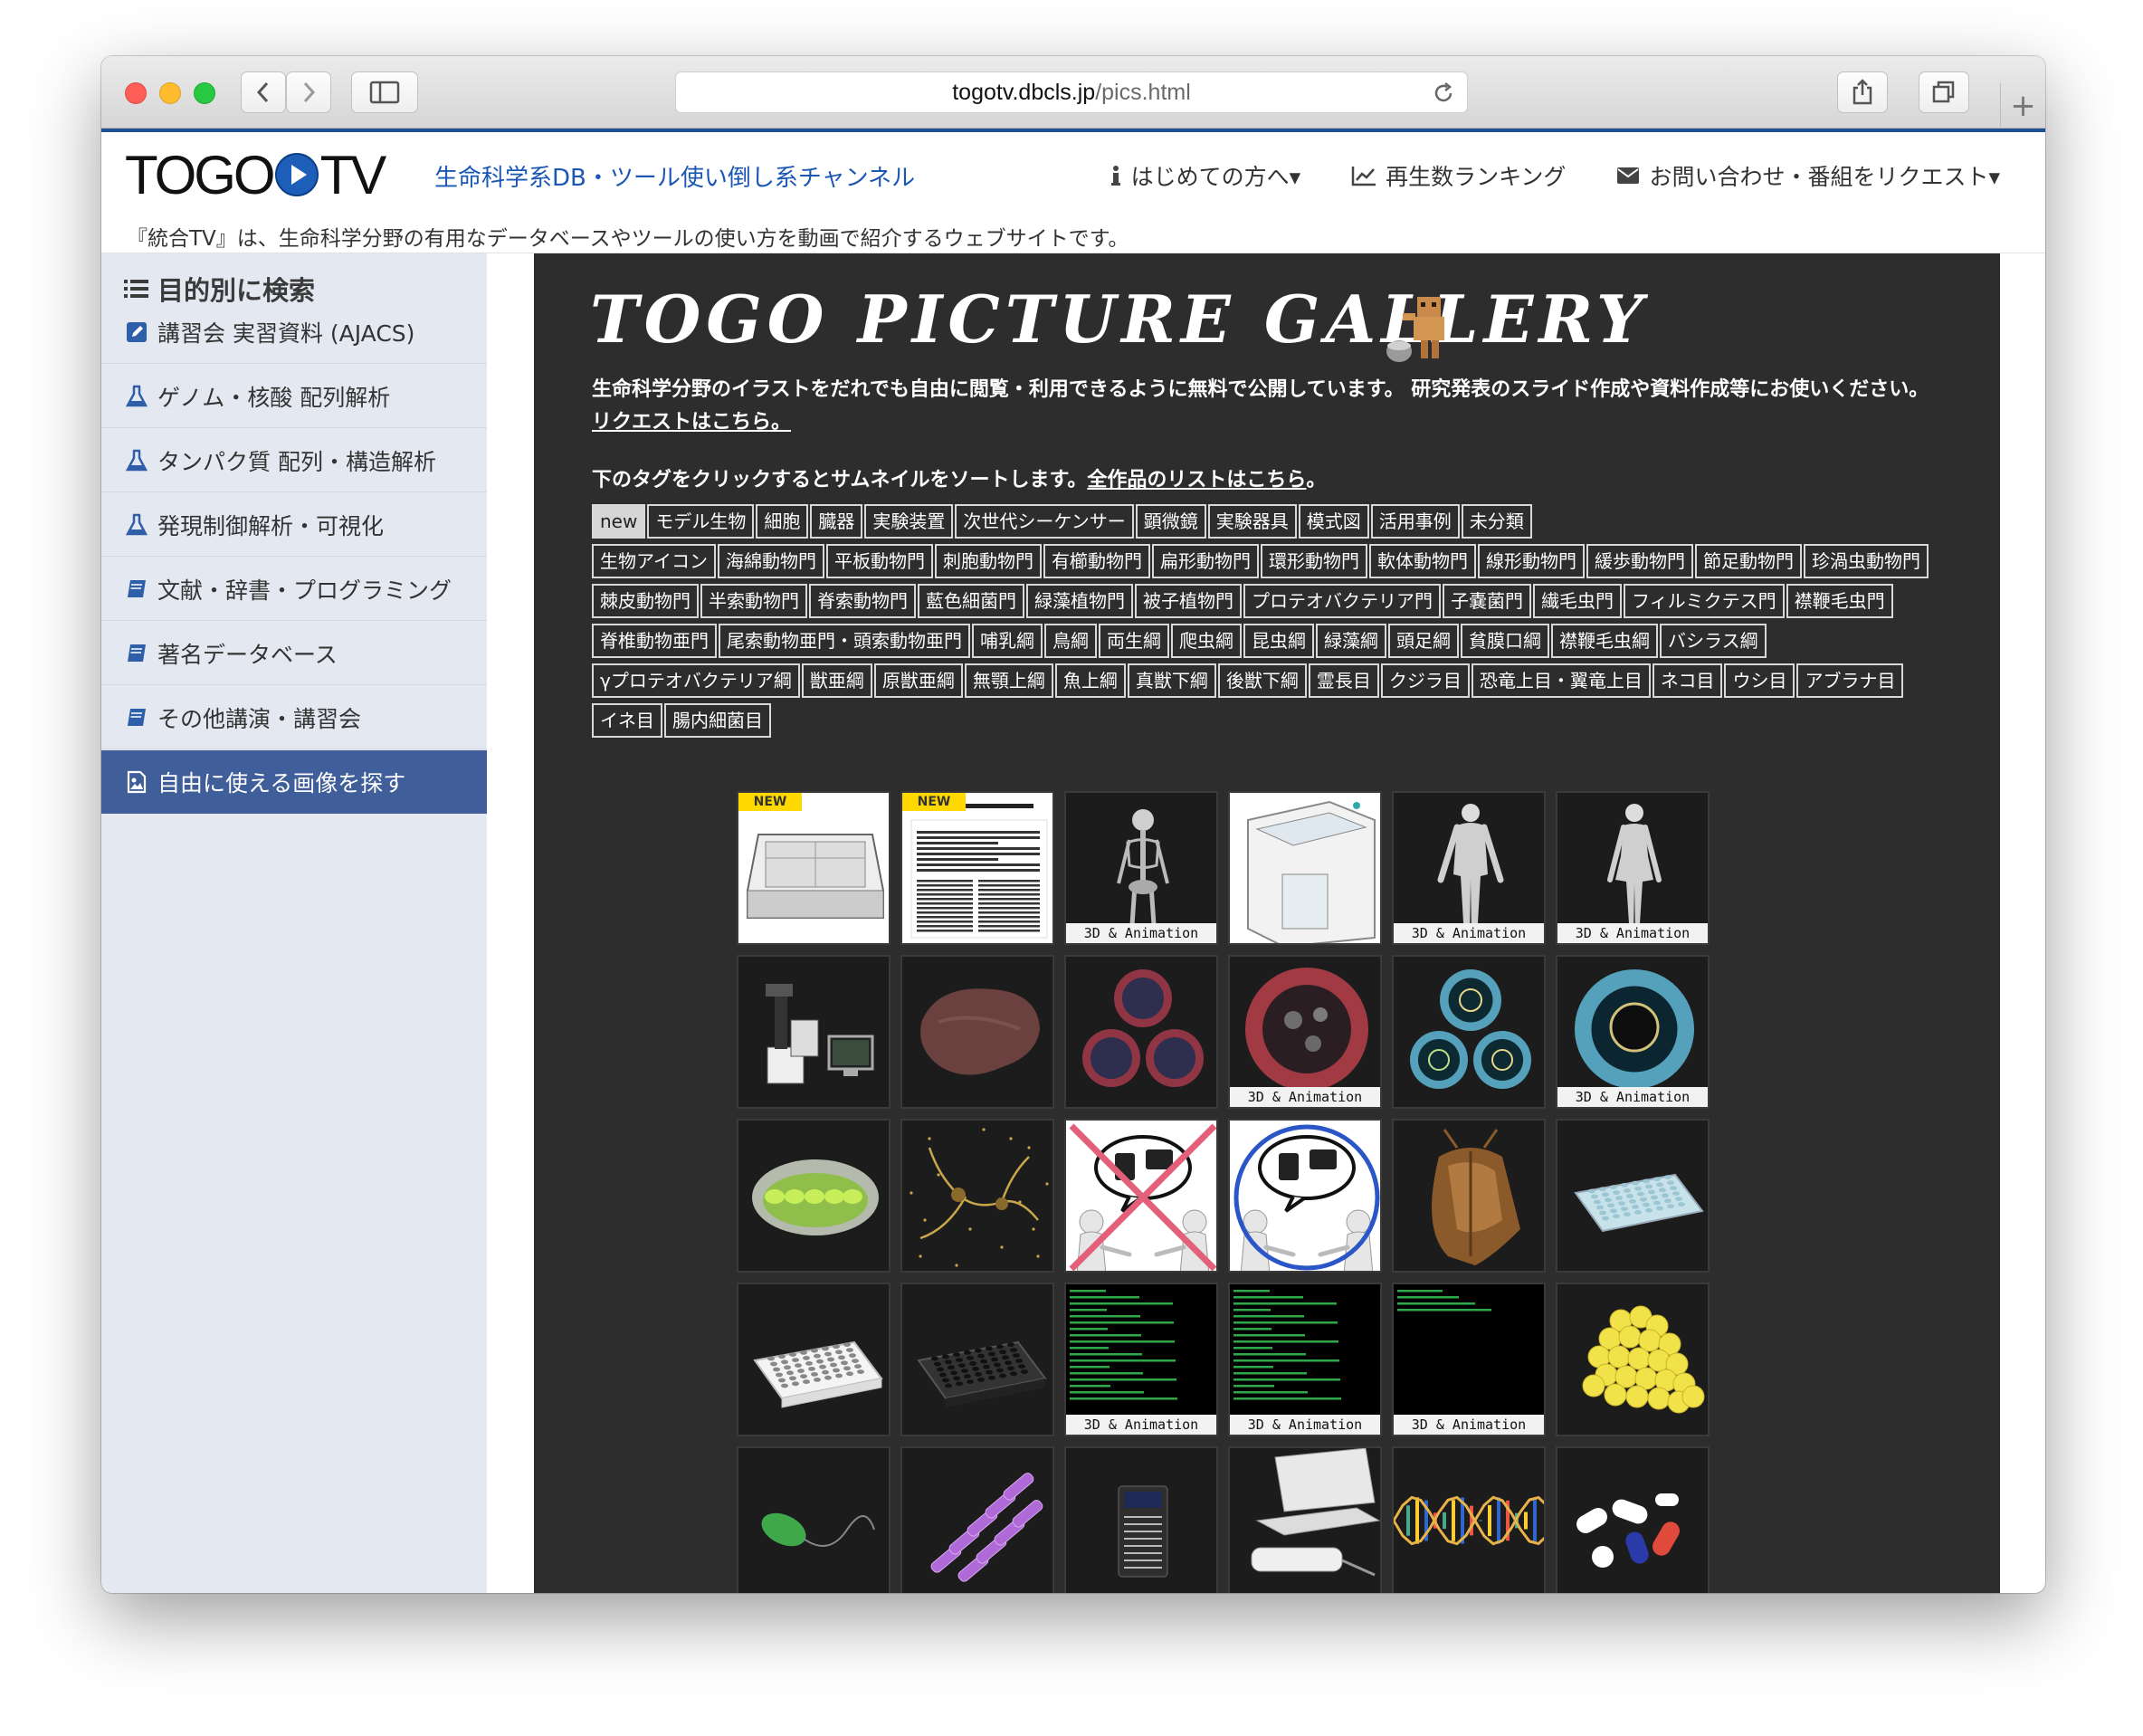  What do you see at coordinates (1850, 680) in the screenshot?
I see `tag-button: アブラナ目` at bounding box center [1850, 680].